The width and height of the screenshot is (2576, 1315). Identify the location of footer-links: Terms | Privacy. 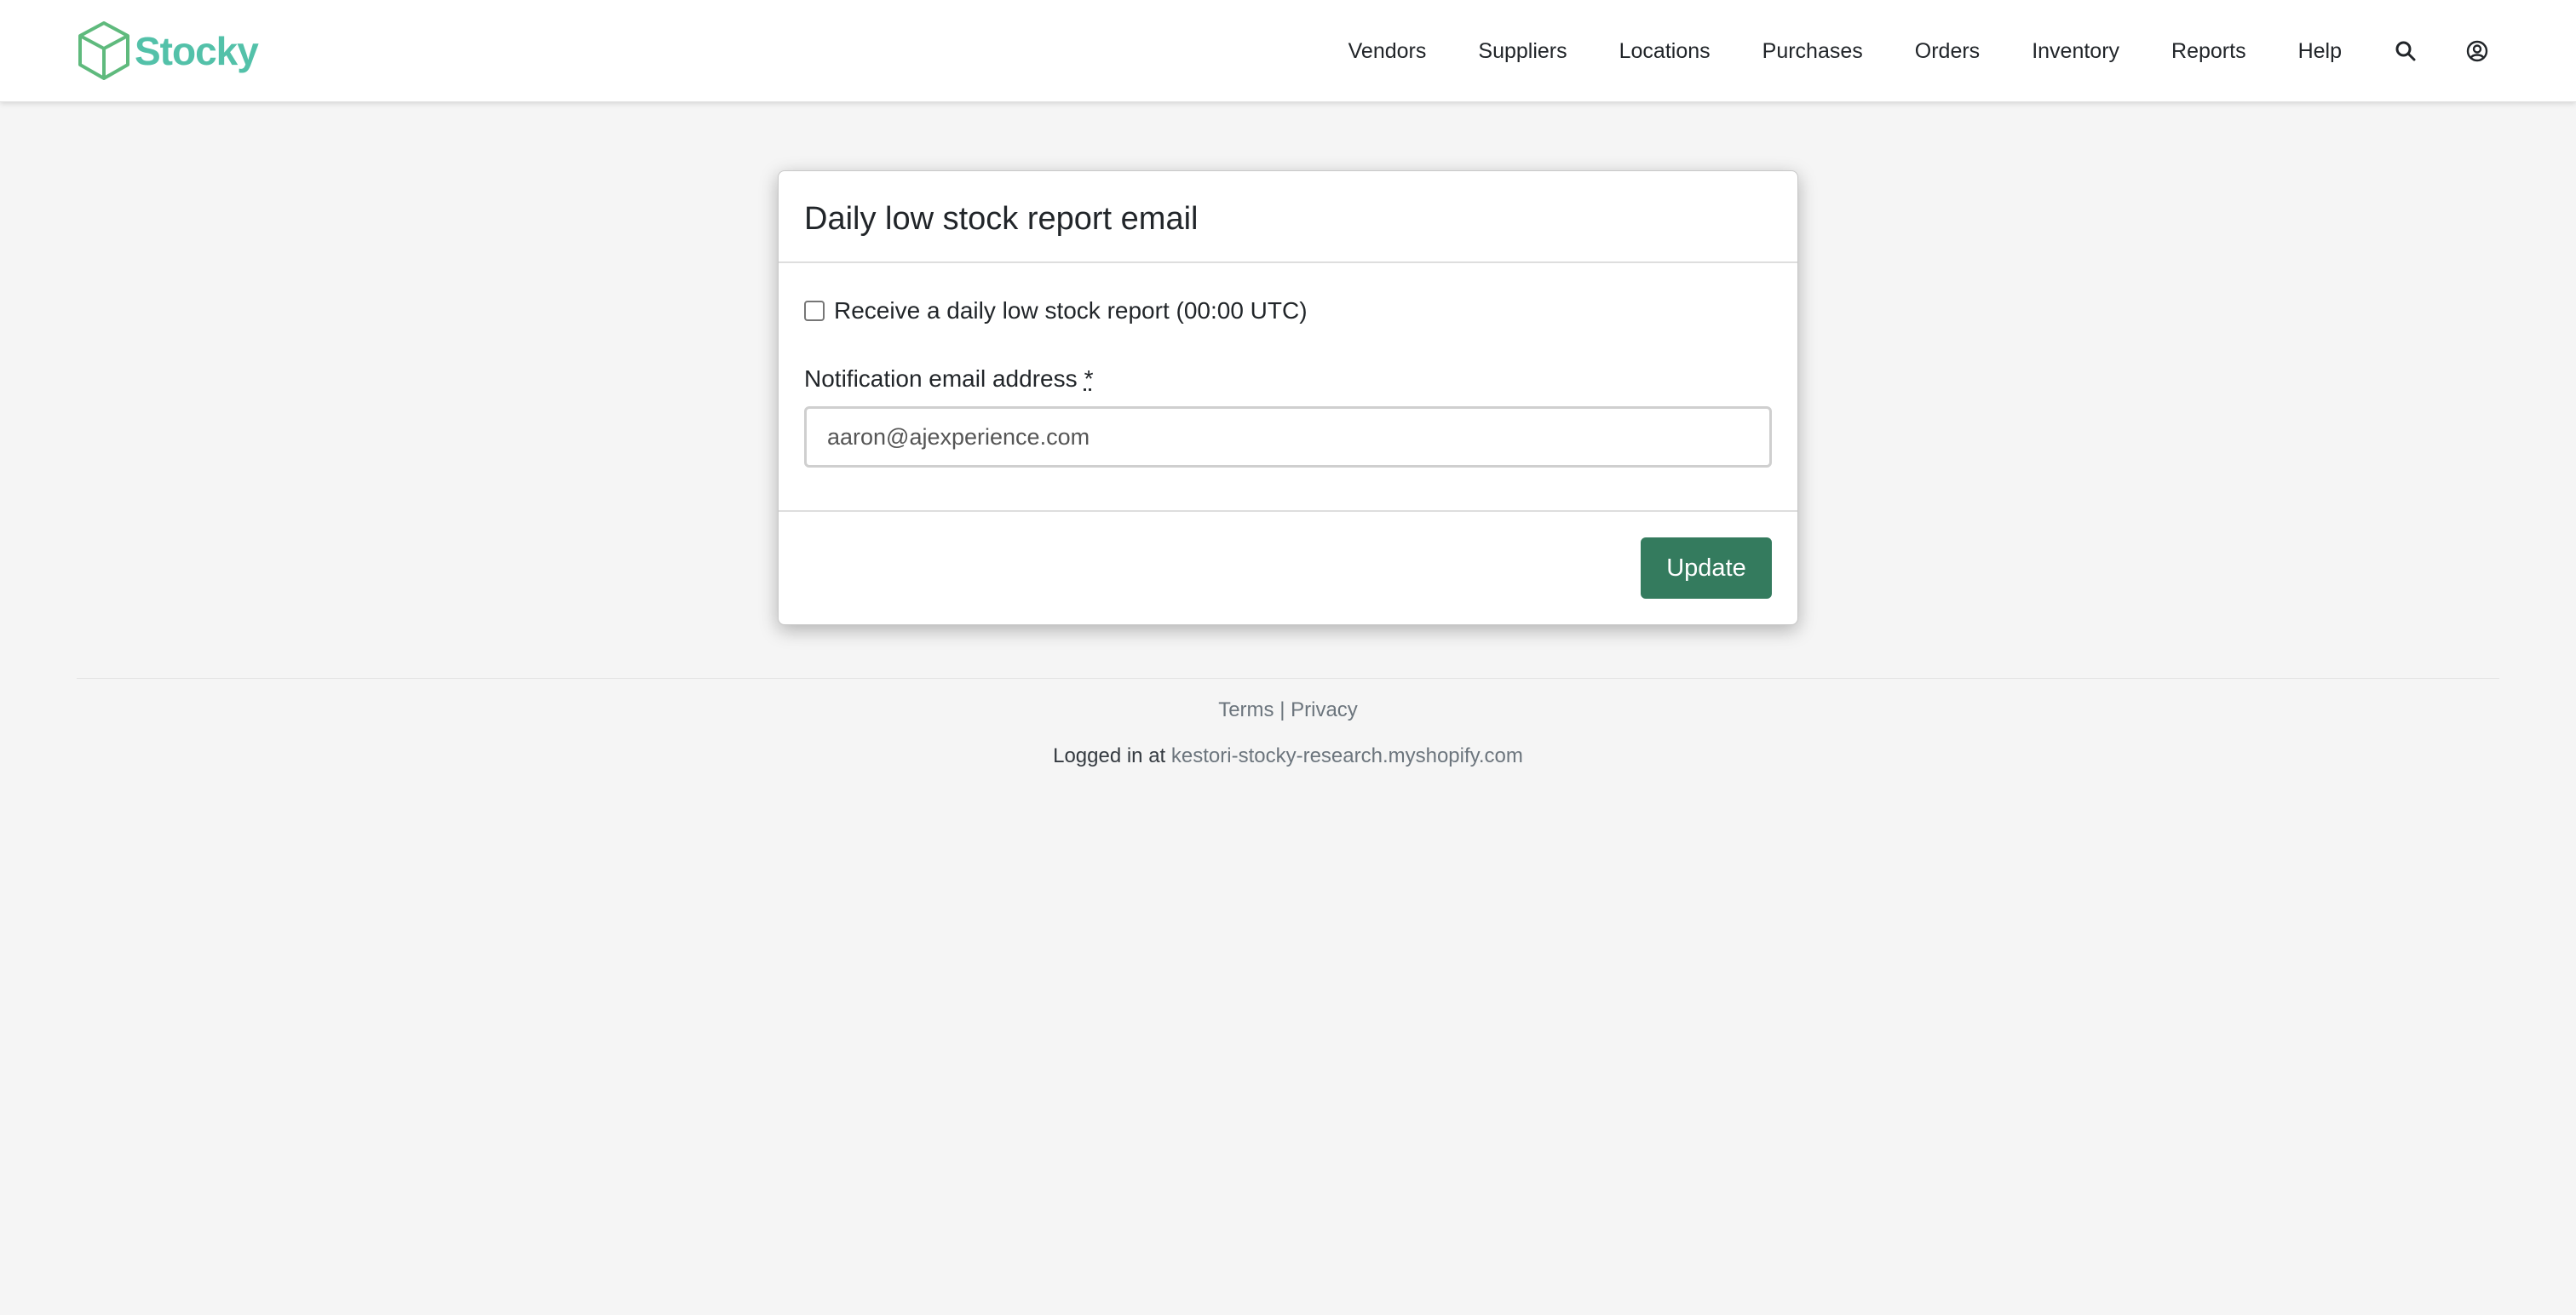
(1288, 710).